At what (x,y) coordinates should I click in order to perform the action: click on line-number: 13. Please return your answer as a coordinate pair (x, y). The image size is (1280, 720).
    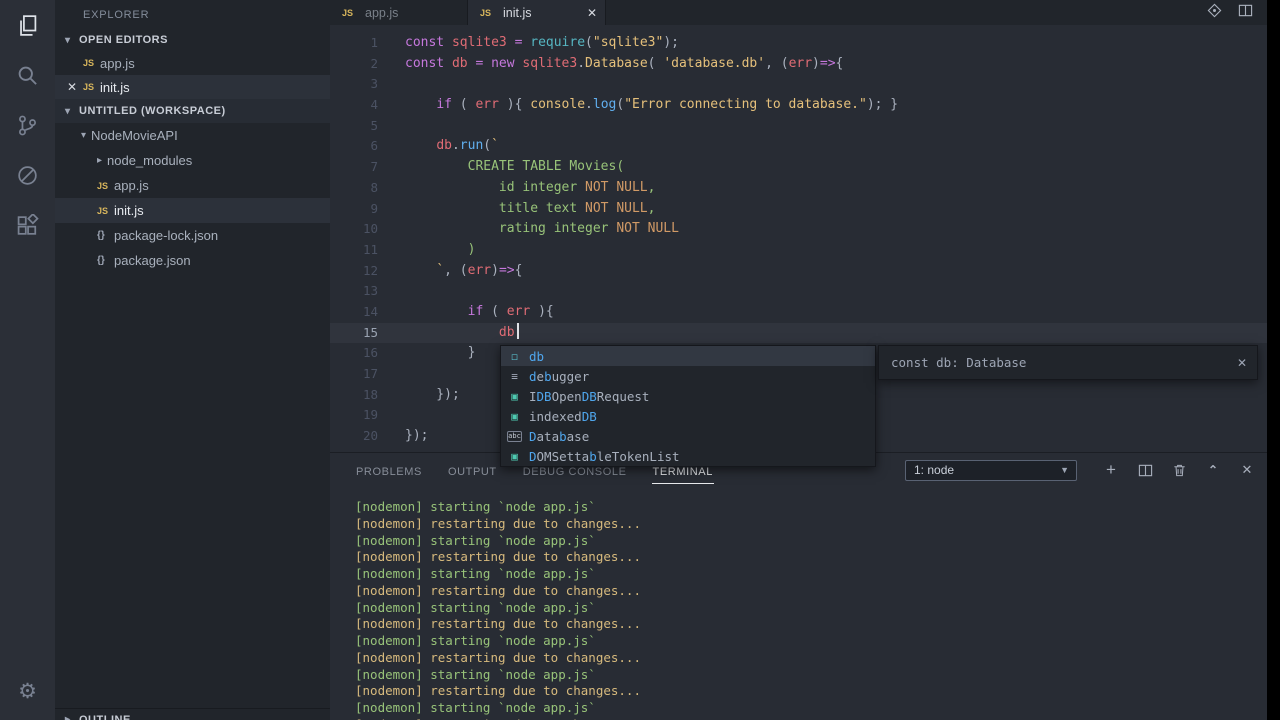
    Looking at the image, I should click on (370, 291).